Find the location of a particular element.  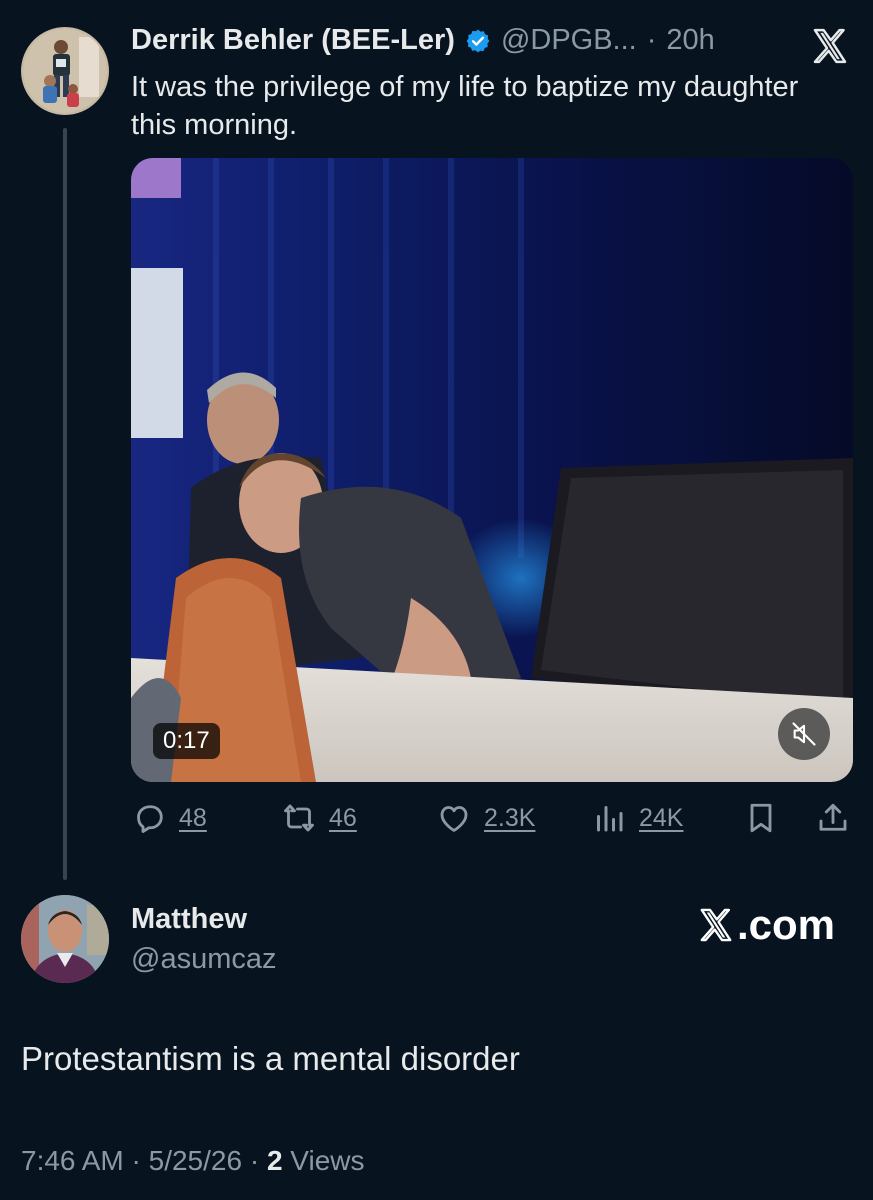

reply-icon is located at coordinates (150, 819).